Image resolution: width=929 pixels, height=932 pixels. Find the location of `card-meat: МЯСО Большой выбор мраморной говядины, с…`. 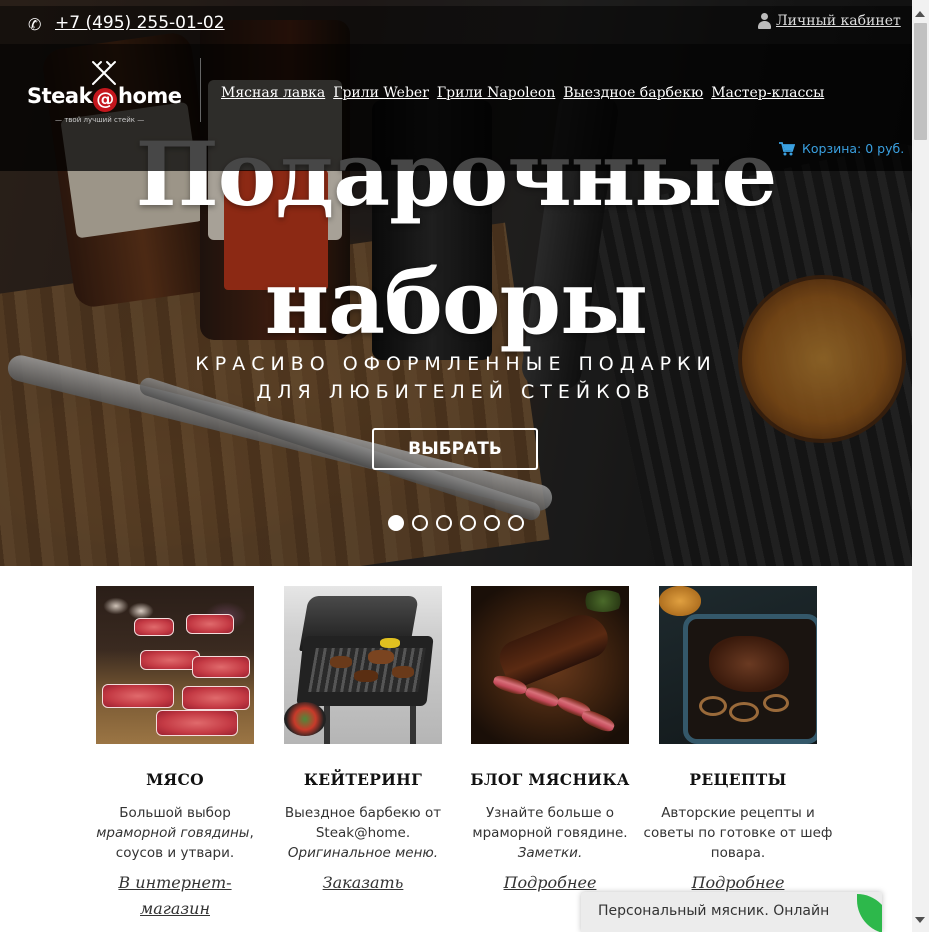

card-meat: МЯСО Большой выбор мраморной говядины, с… is located at coordinates (175, 754).